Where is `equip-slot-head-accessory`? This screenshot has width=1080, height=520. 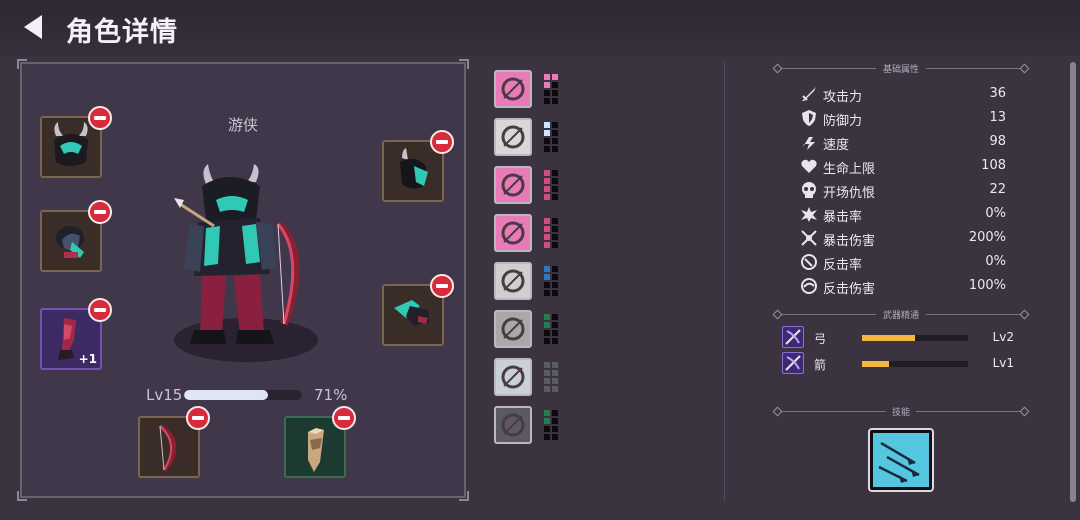
equip-slot-head-accessory is located at coordinates (418, 166).